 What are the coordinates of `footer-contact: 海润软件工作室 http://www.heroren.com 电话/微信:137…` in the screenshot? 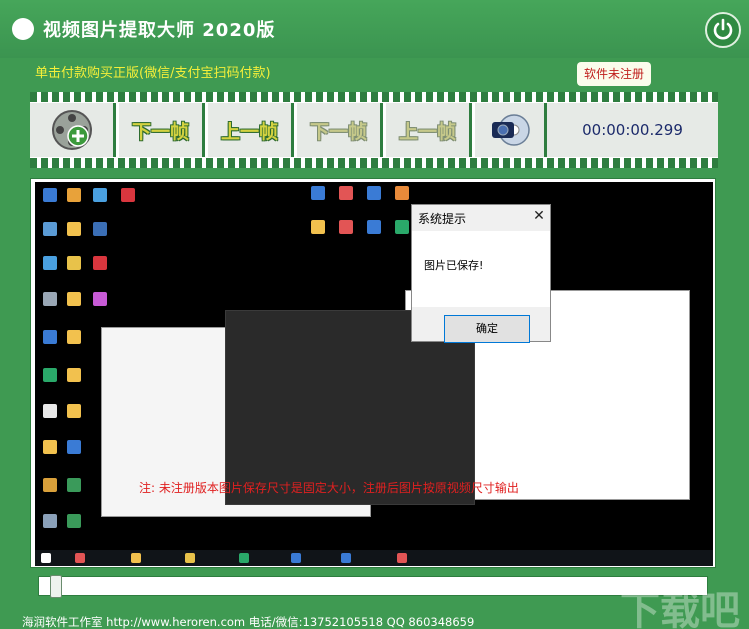 It's located at (248, 622).